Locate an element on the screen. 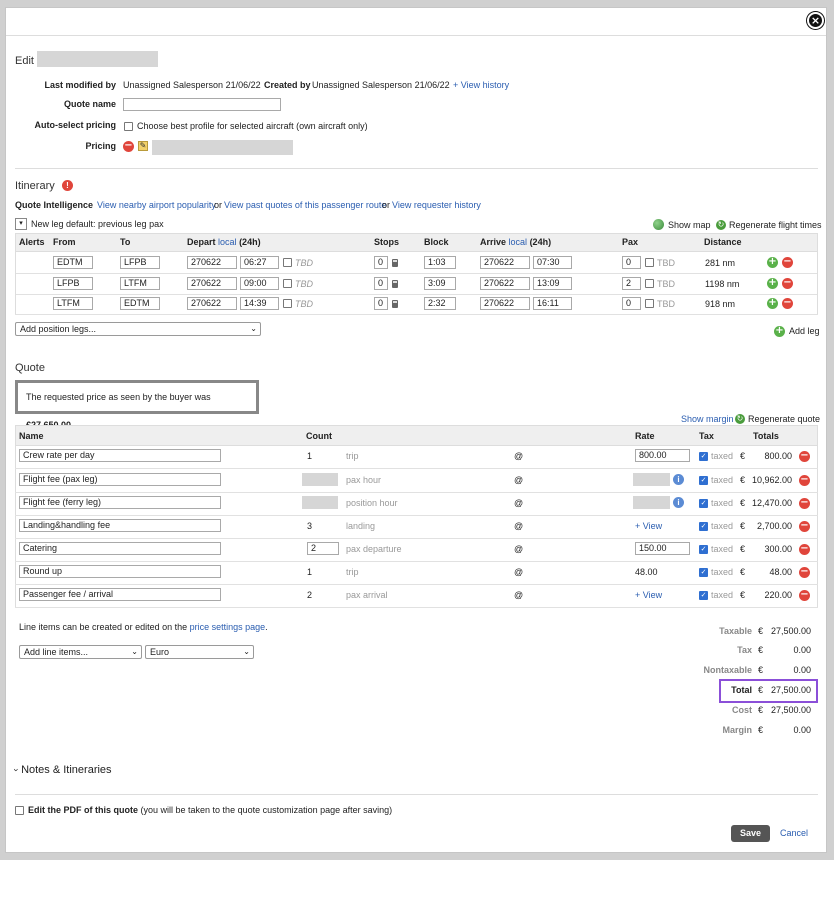 Image resolution: width=834 pixels, height=898 pixels. line-item-name-input: Flight fee (pax leg) is located at coordinates (120, 479).